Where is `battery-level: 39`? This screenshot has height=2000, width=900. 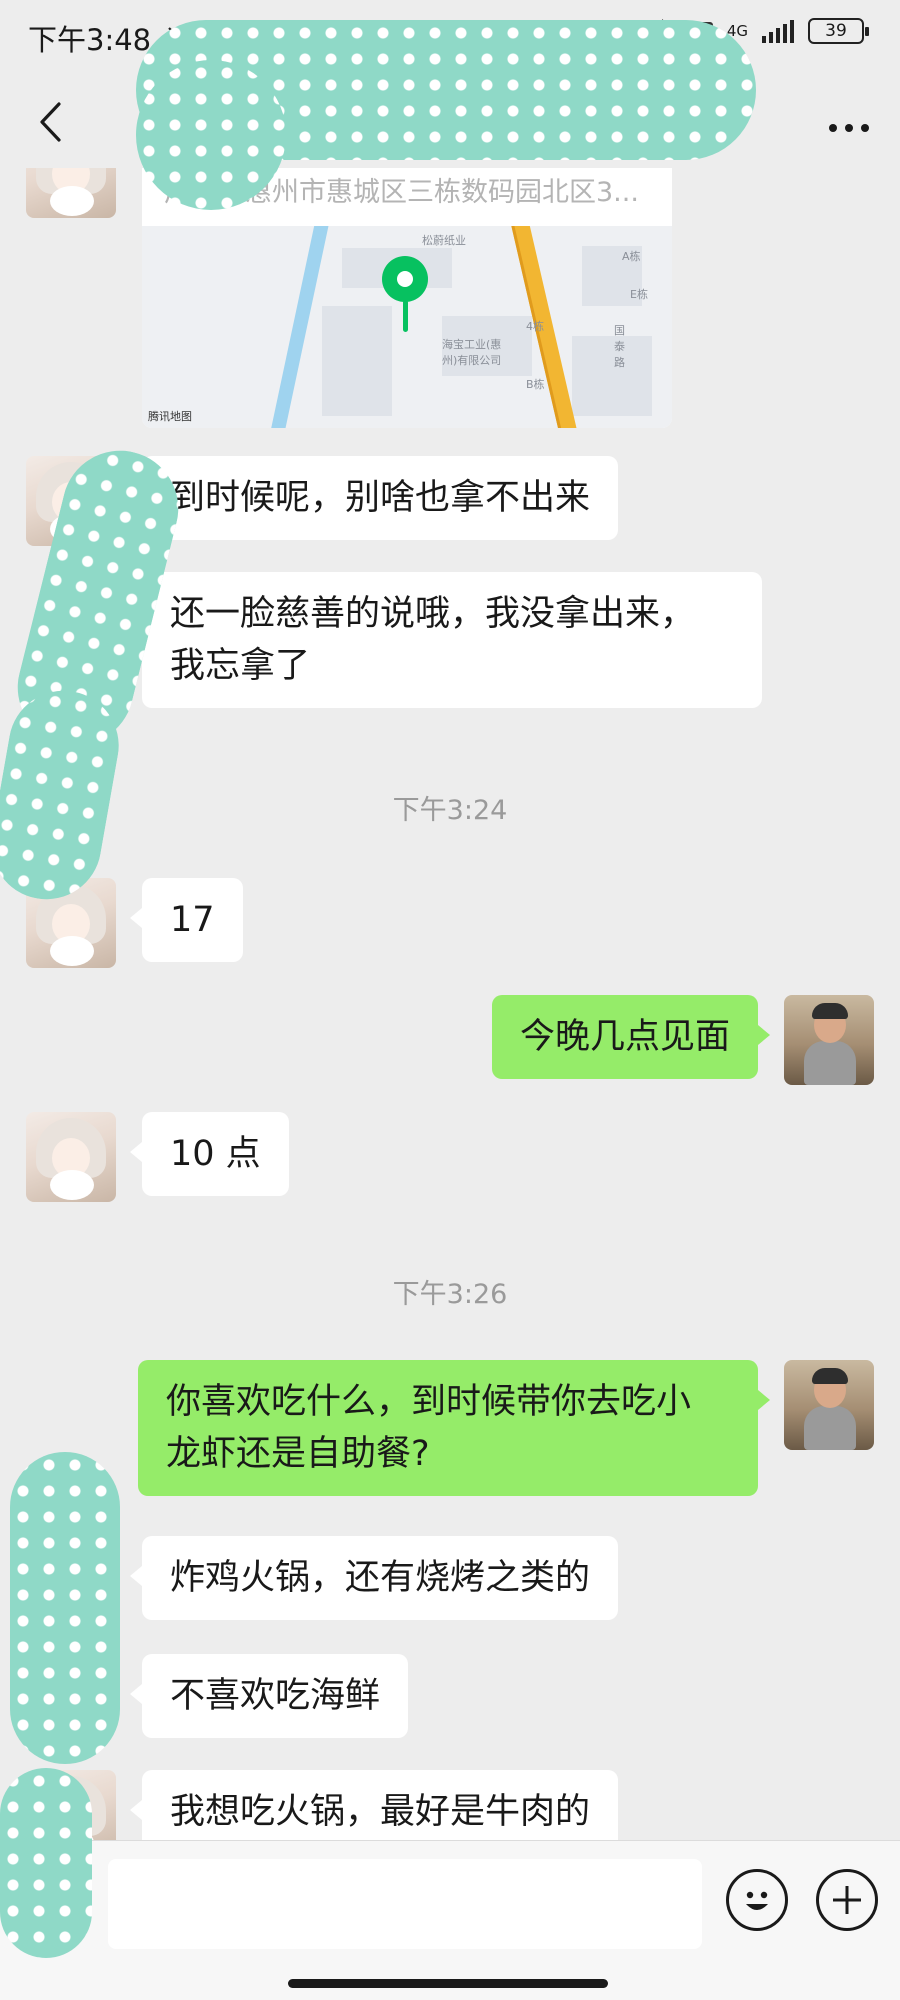
battery-level: 39 is located at coordinates (836, 31).